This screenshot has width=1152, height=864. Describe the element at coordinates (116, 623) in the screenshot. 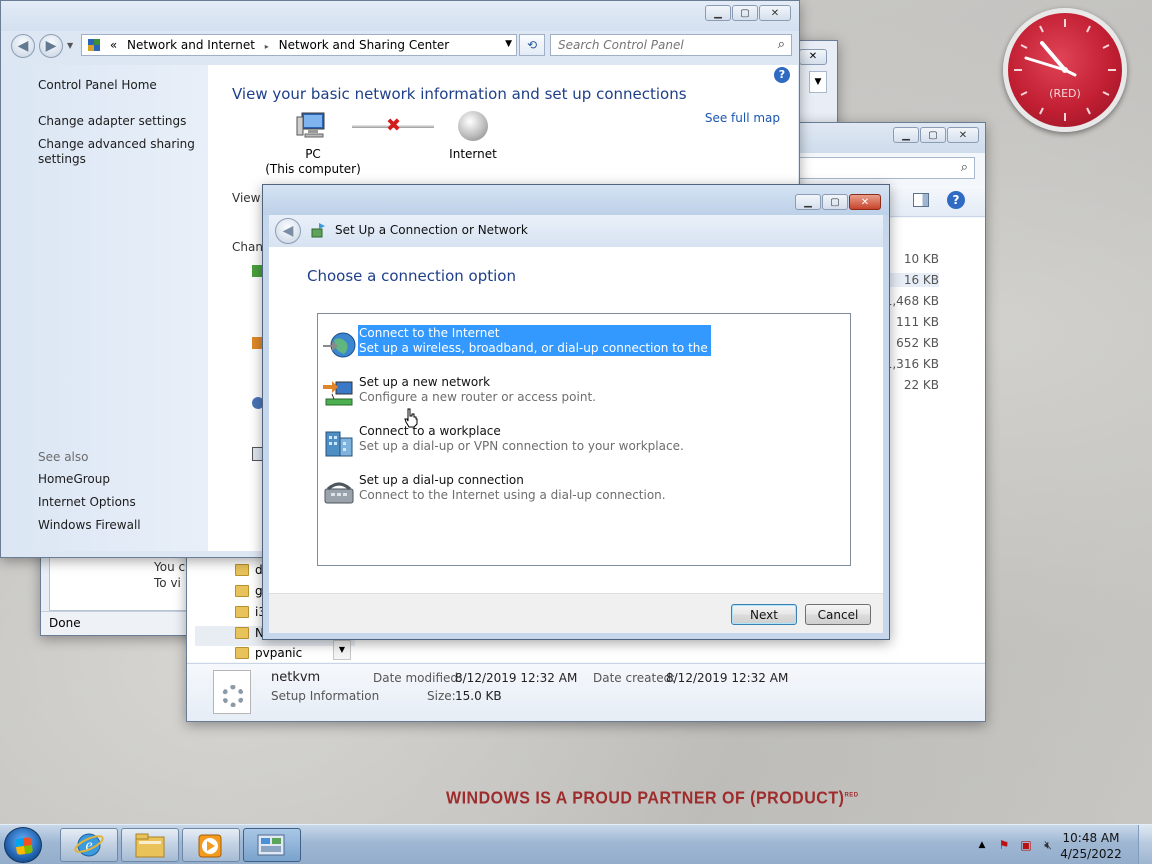

I see `status-bar: Done` at that location.